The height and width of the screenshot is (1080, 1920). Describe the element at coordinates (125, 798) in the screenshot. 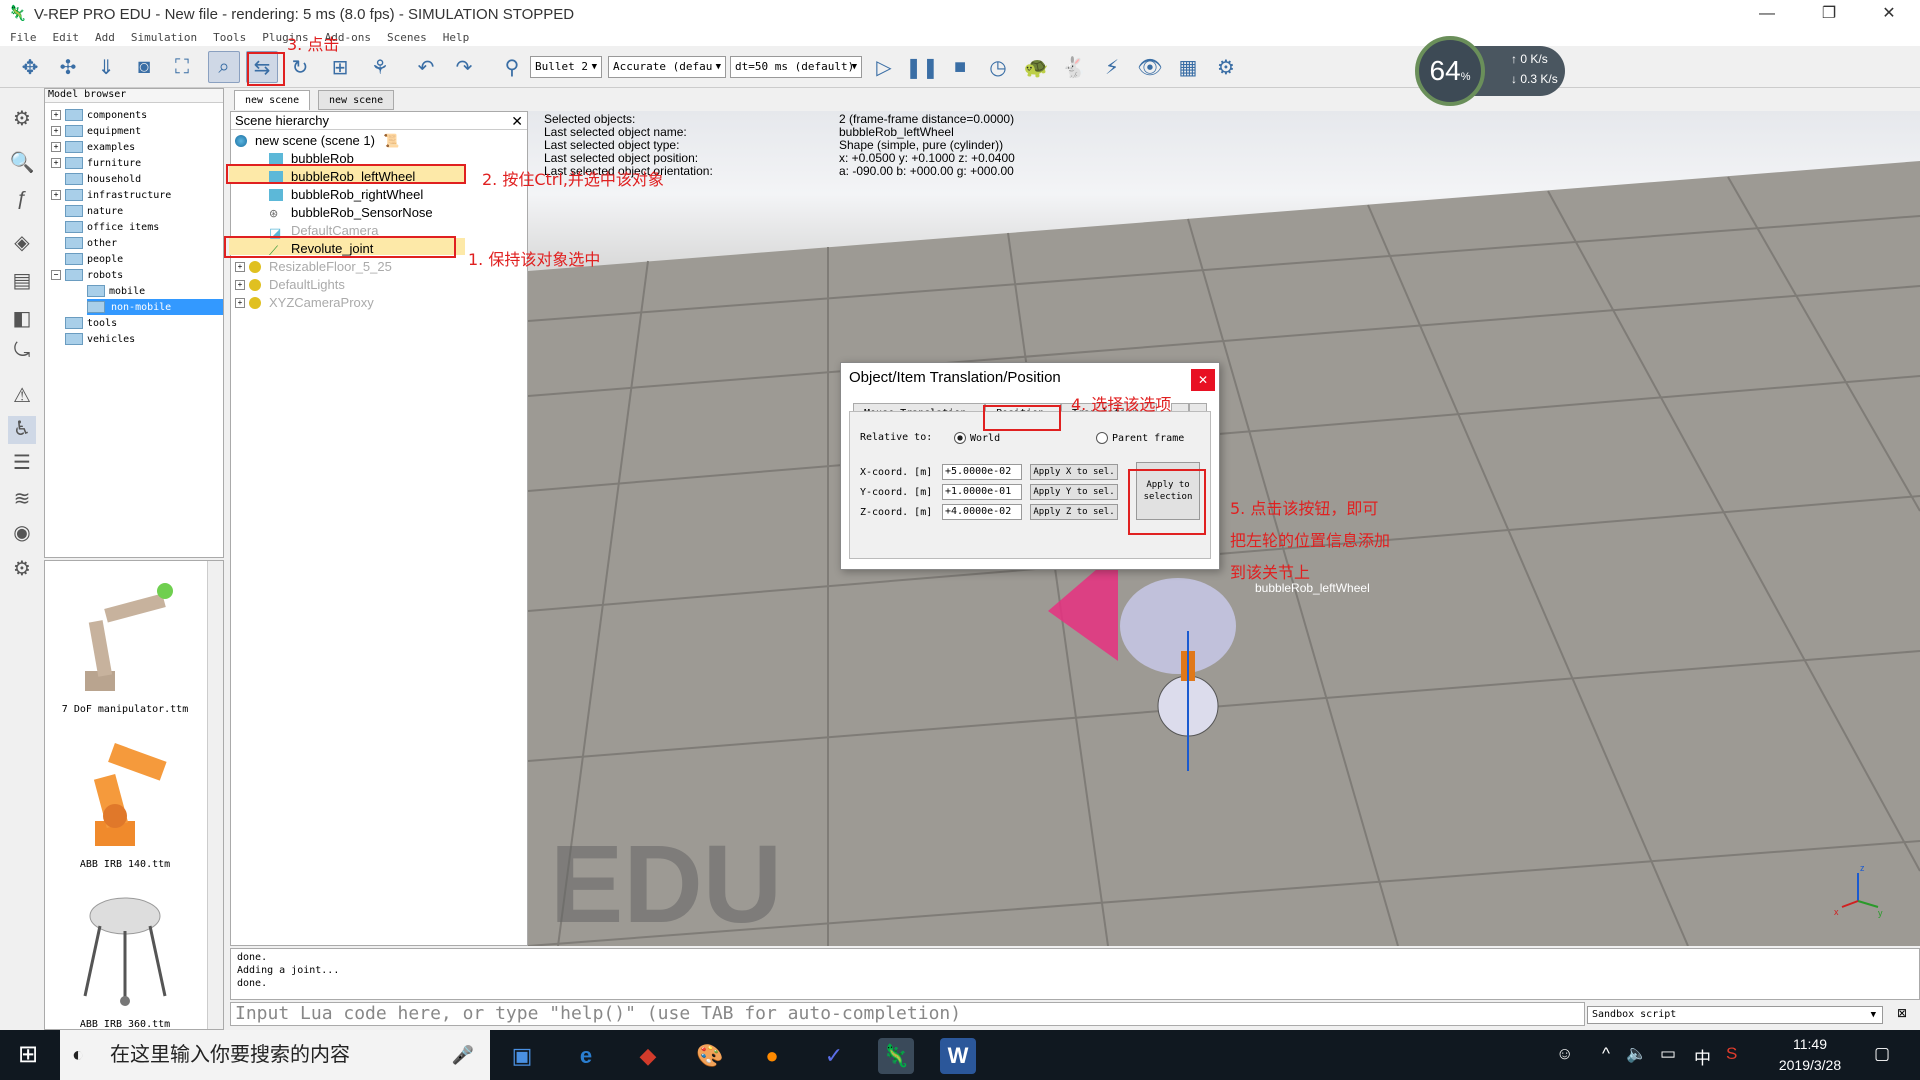

I see `thumb-abb-irb-140: ABB IRB 140.ttm` at that location.